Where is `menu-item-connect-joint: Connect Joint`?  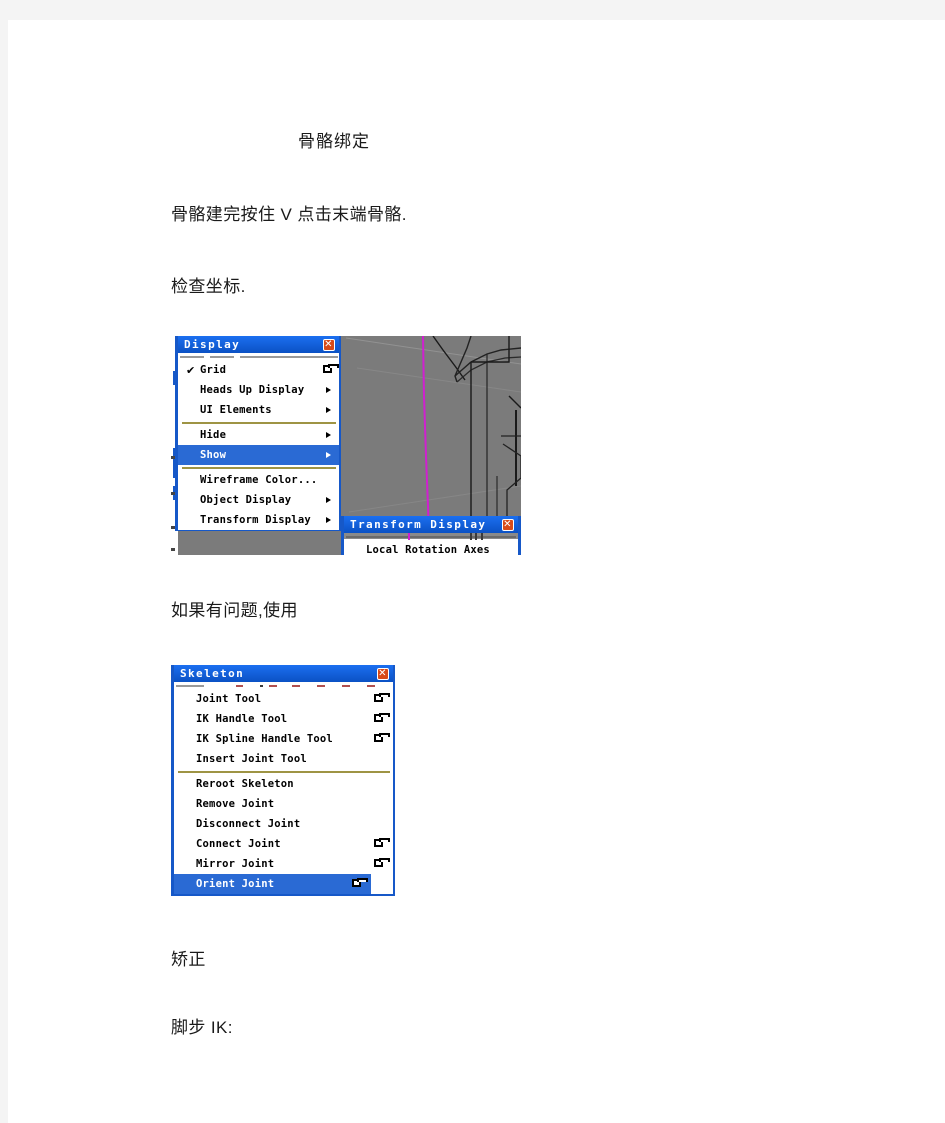 menu-item-connect-joint: Connect Joint is located at coordinates (283, 844).